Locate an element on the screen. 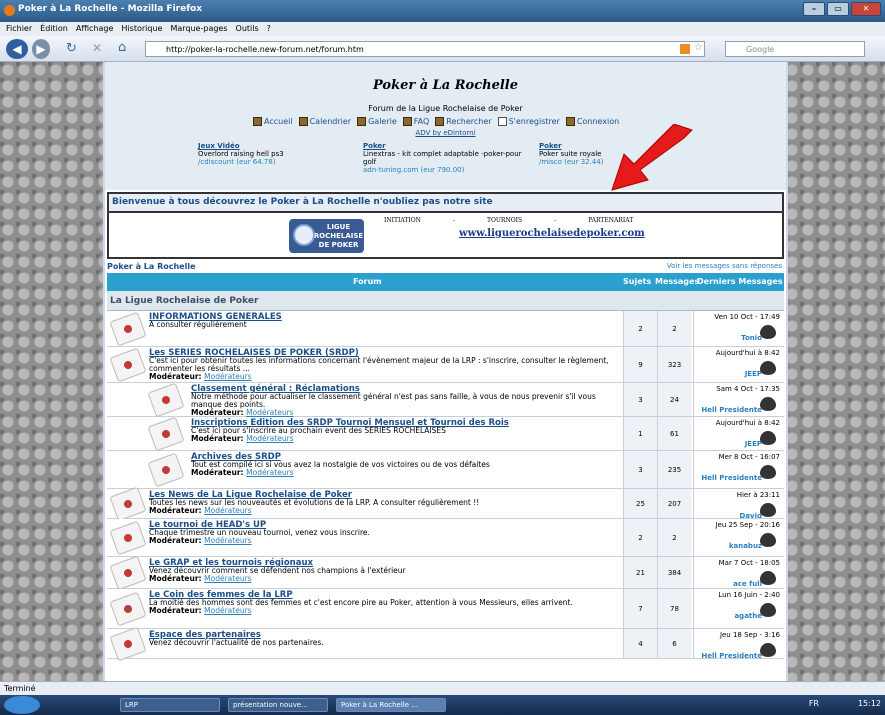 The width and height of the screenshot is (885, 715). banner-url: www.liguerochelaisedepoker.com is located at coordinates (552, 233).